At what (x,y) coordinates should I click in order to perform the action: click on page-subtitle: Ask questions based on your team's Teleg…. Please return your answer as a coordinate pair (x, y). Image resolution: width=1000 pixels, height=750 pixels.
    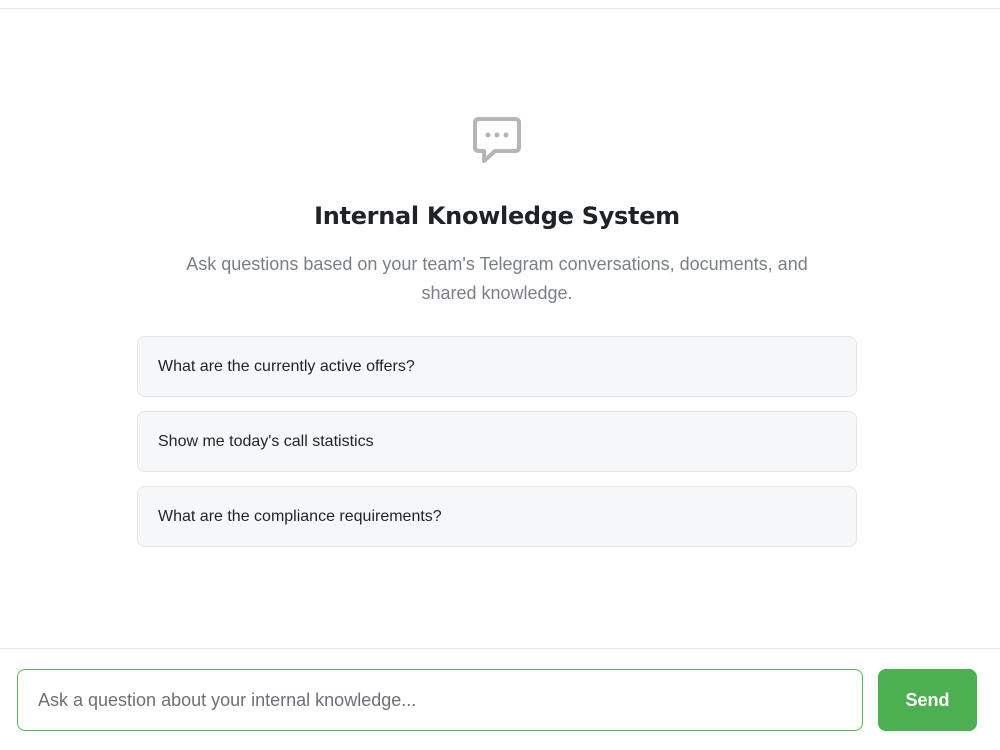
    Looking at the image, I should click on (497, 278).